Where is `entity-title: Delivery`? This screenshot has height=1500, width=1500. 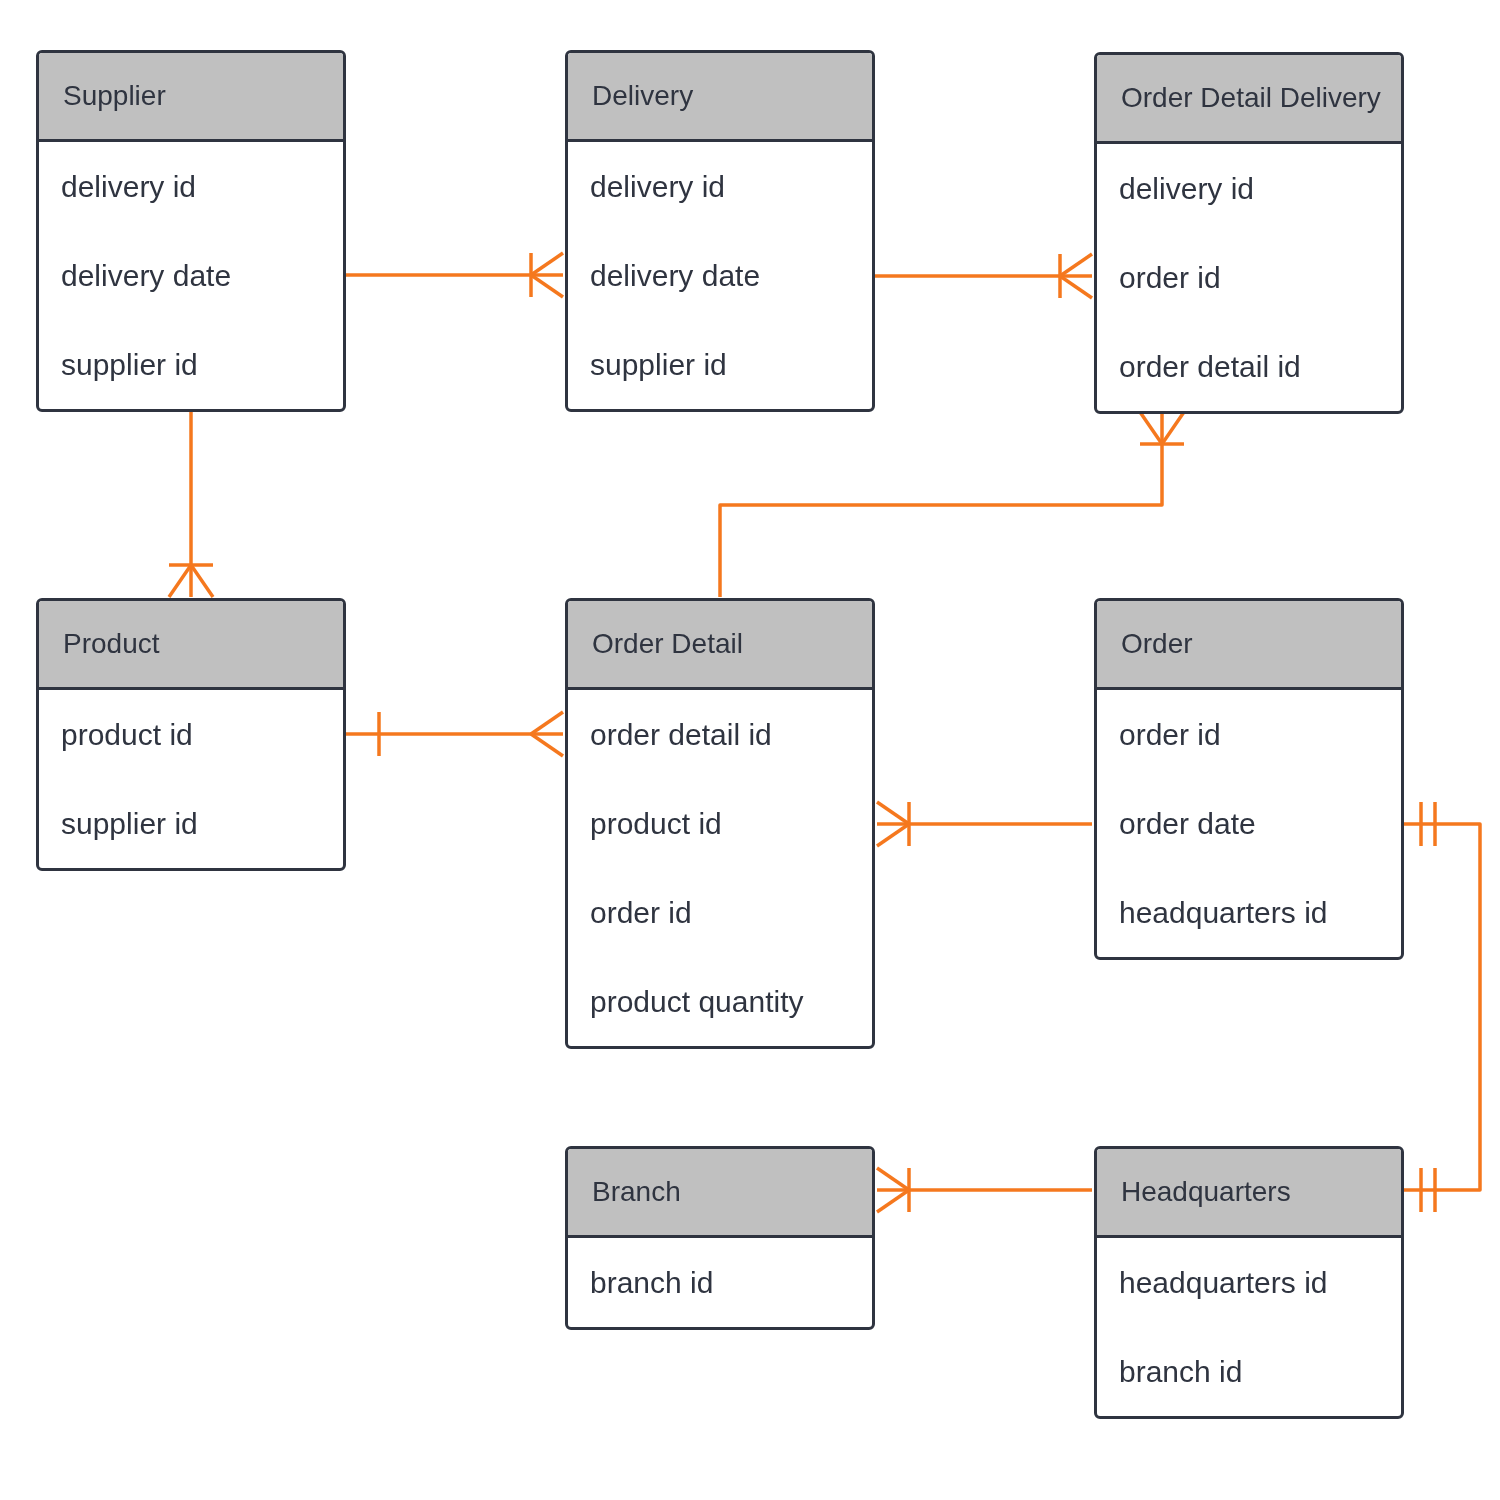
entity-title: Delivery is located at coordinates (720, 97).